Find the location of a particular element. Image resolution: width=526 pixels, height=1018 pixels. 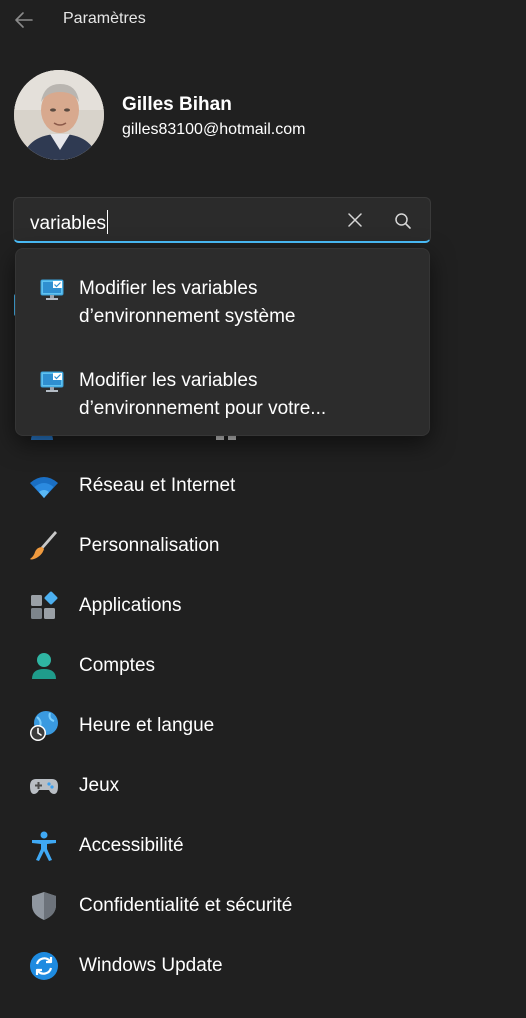

nav-item-accounts: Comptes is located at coordinates (263, 666).